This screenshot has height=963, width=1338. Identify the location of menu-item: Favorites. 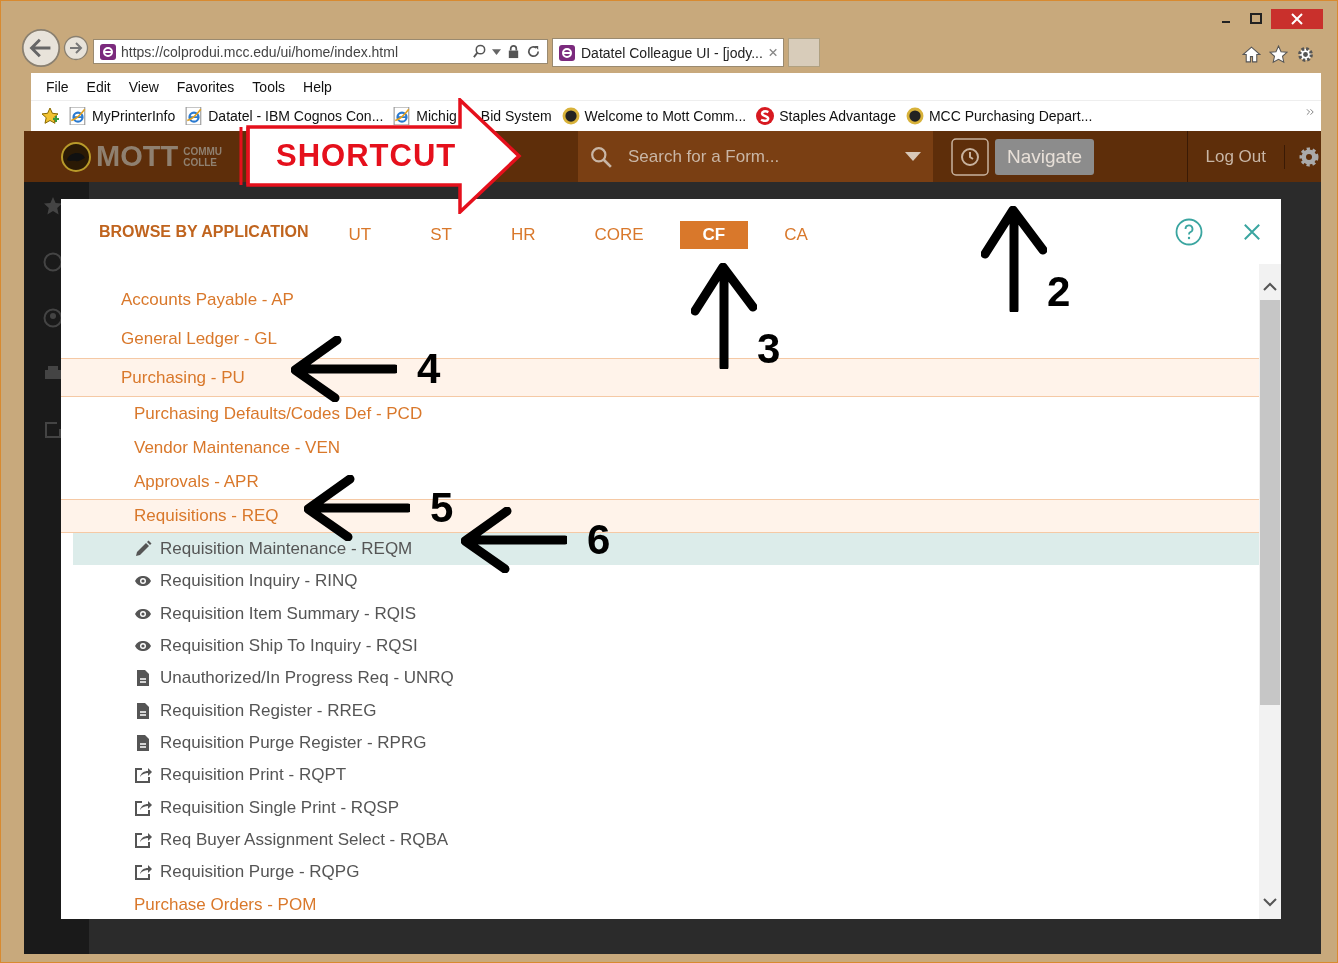
(205, 86).